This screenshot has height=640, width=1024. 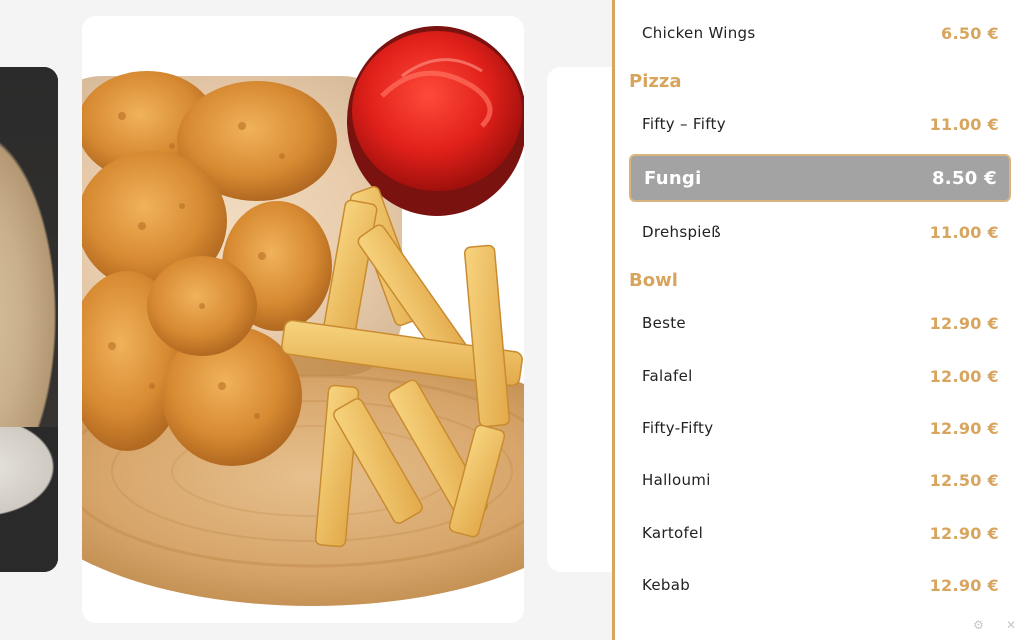 What do you see at coordinates (978, 625) in the screenshot?
I see `gear-icon: ⚙` at bounding box center [978, 625].